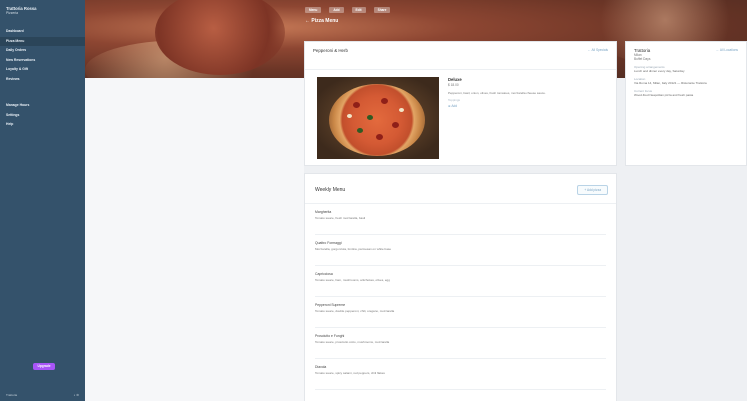 This screenshot has width=747, height=401. I want to click on pizza-card-title: Pepperoni & Herb, so click(330, 50).